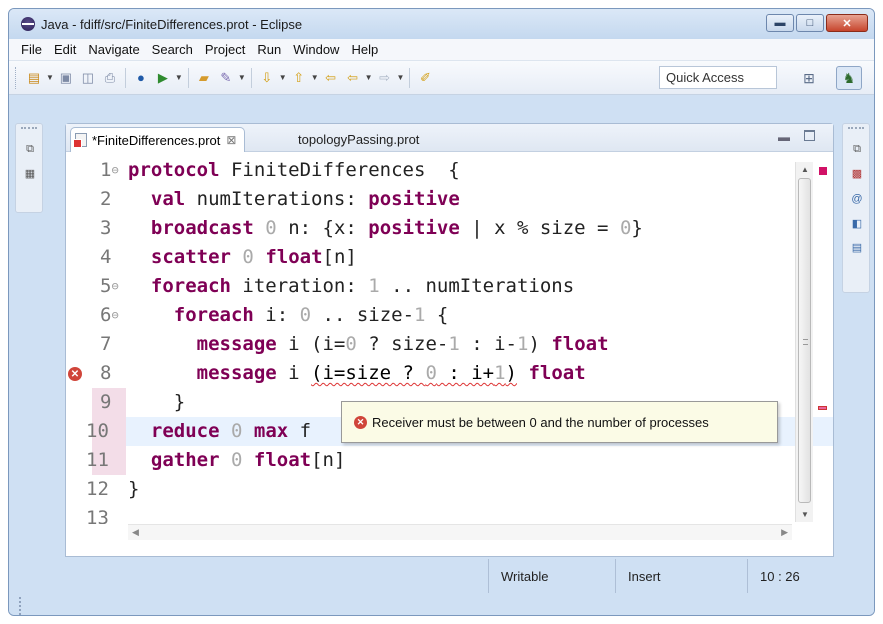 This screenshot has height=624, width=883. What do you see at coordinates (431, 373) in the screenshot?
I see `error-number-token: 0` at bounding box center [431, 373].